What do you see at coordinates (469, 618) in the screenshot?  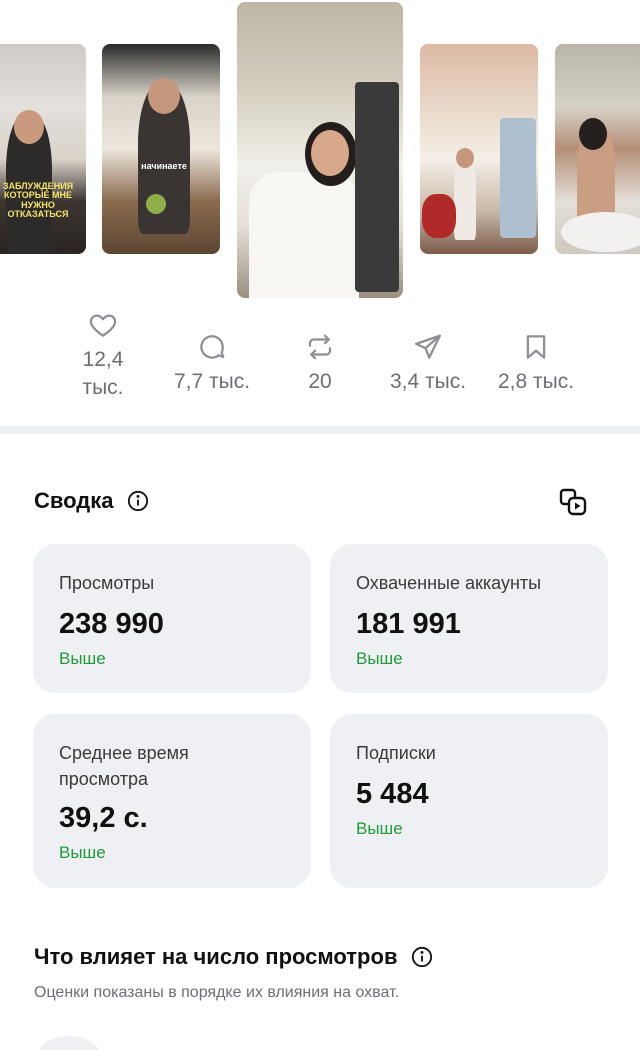 I see `stat-card-reach: Охваченные аккаунты 181 991 Выше` at bounding box center [469, 618].